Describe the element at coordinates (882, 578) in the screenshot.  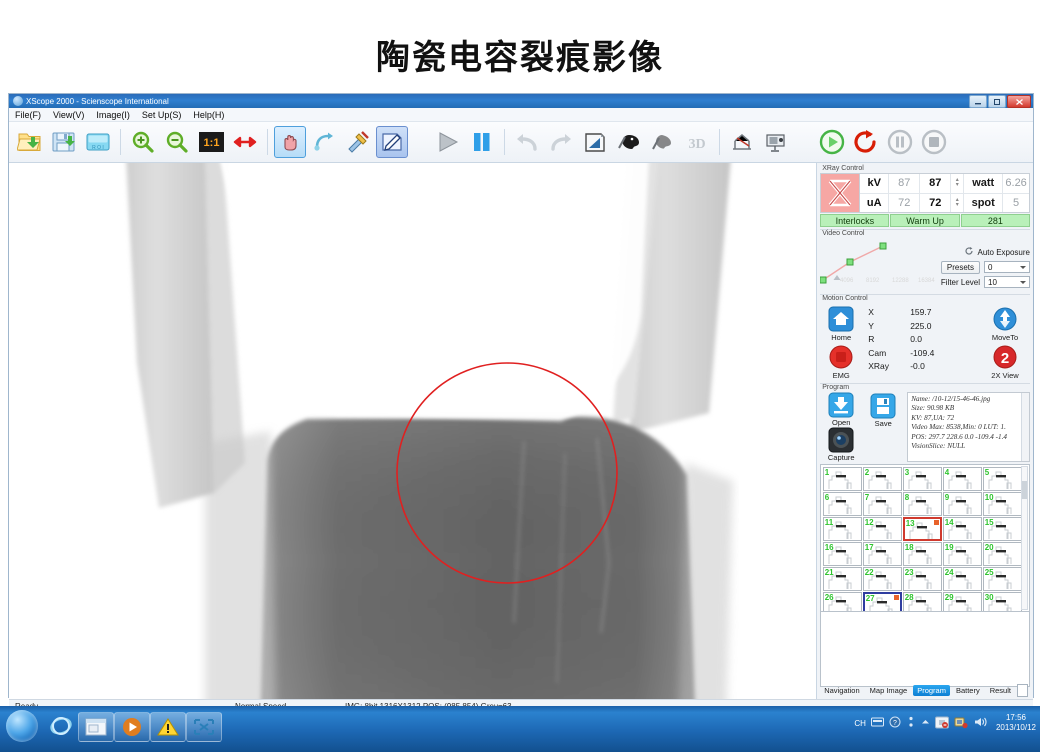
I see `thumbnail-item: 22` at that location.